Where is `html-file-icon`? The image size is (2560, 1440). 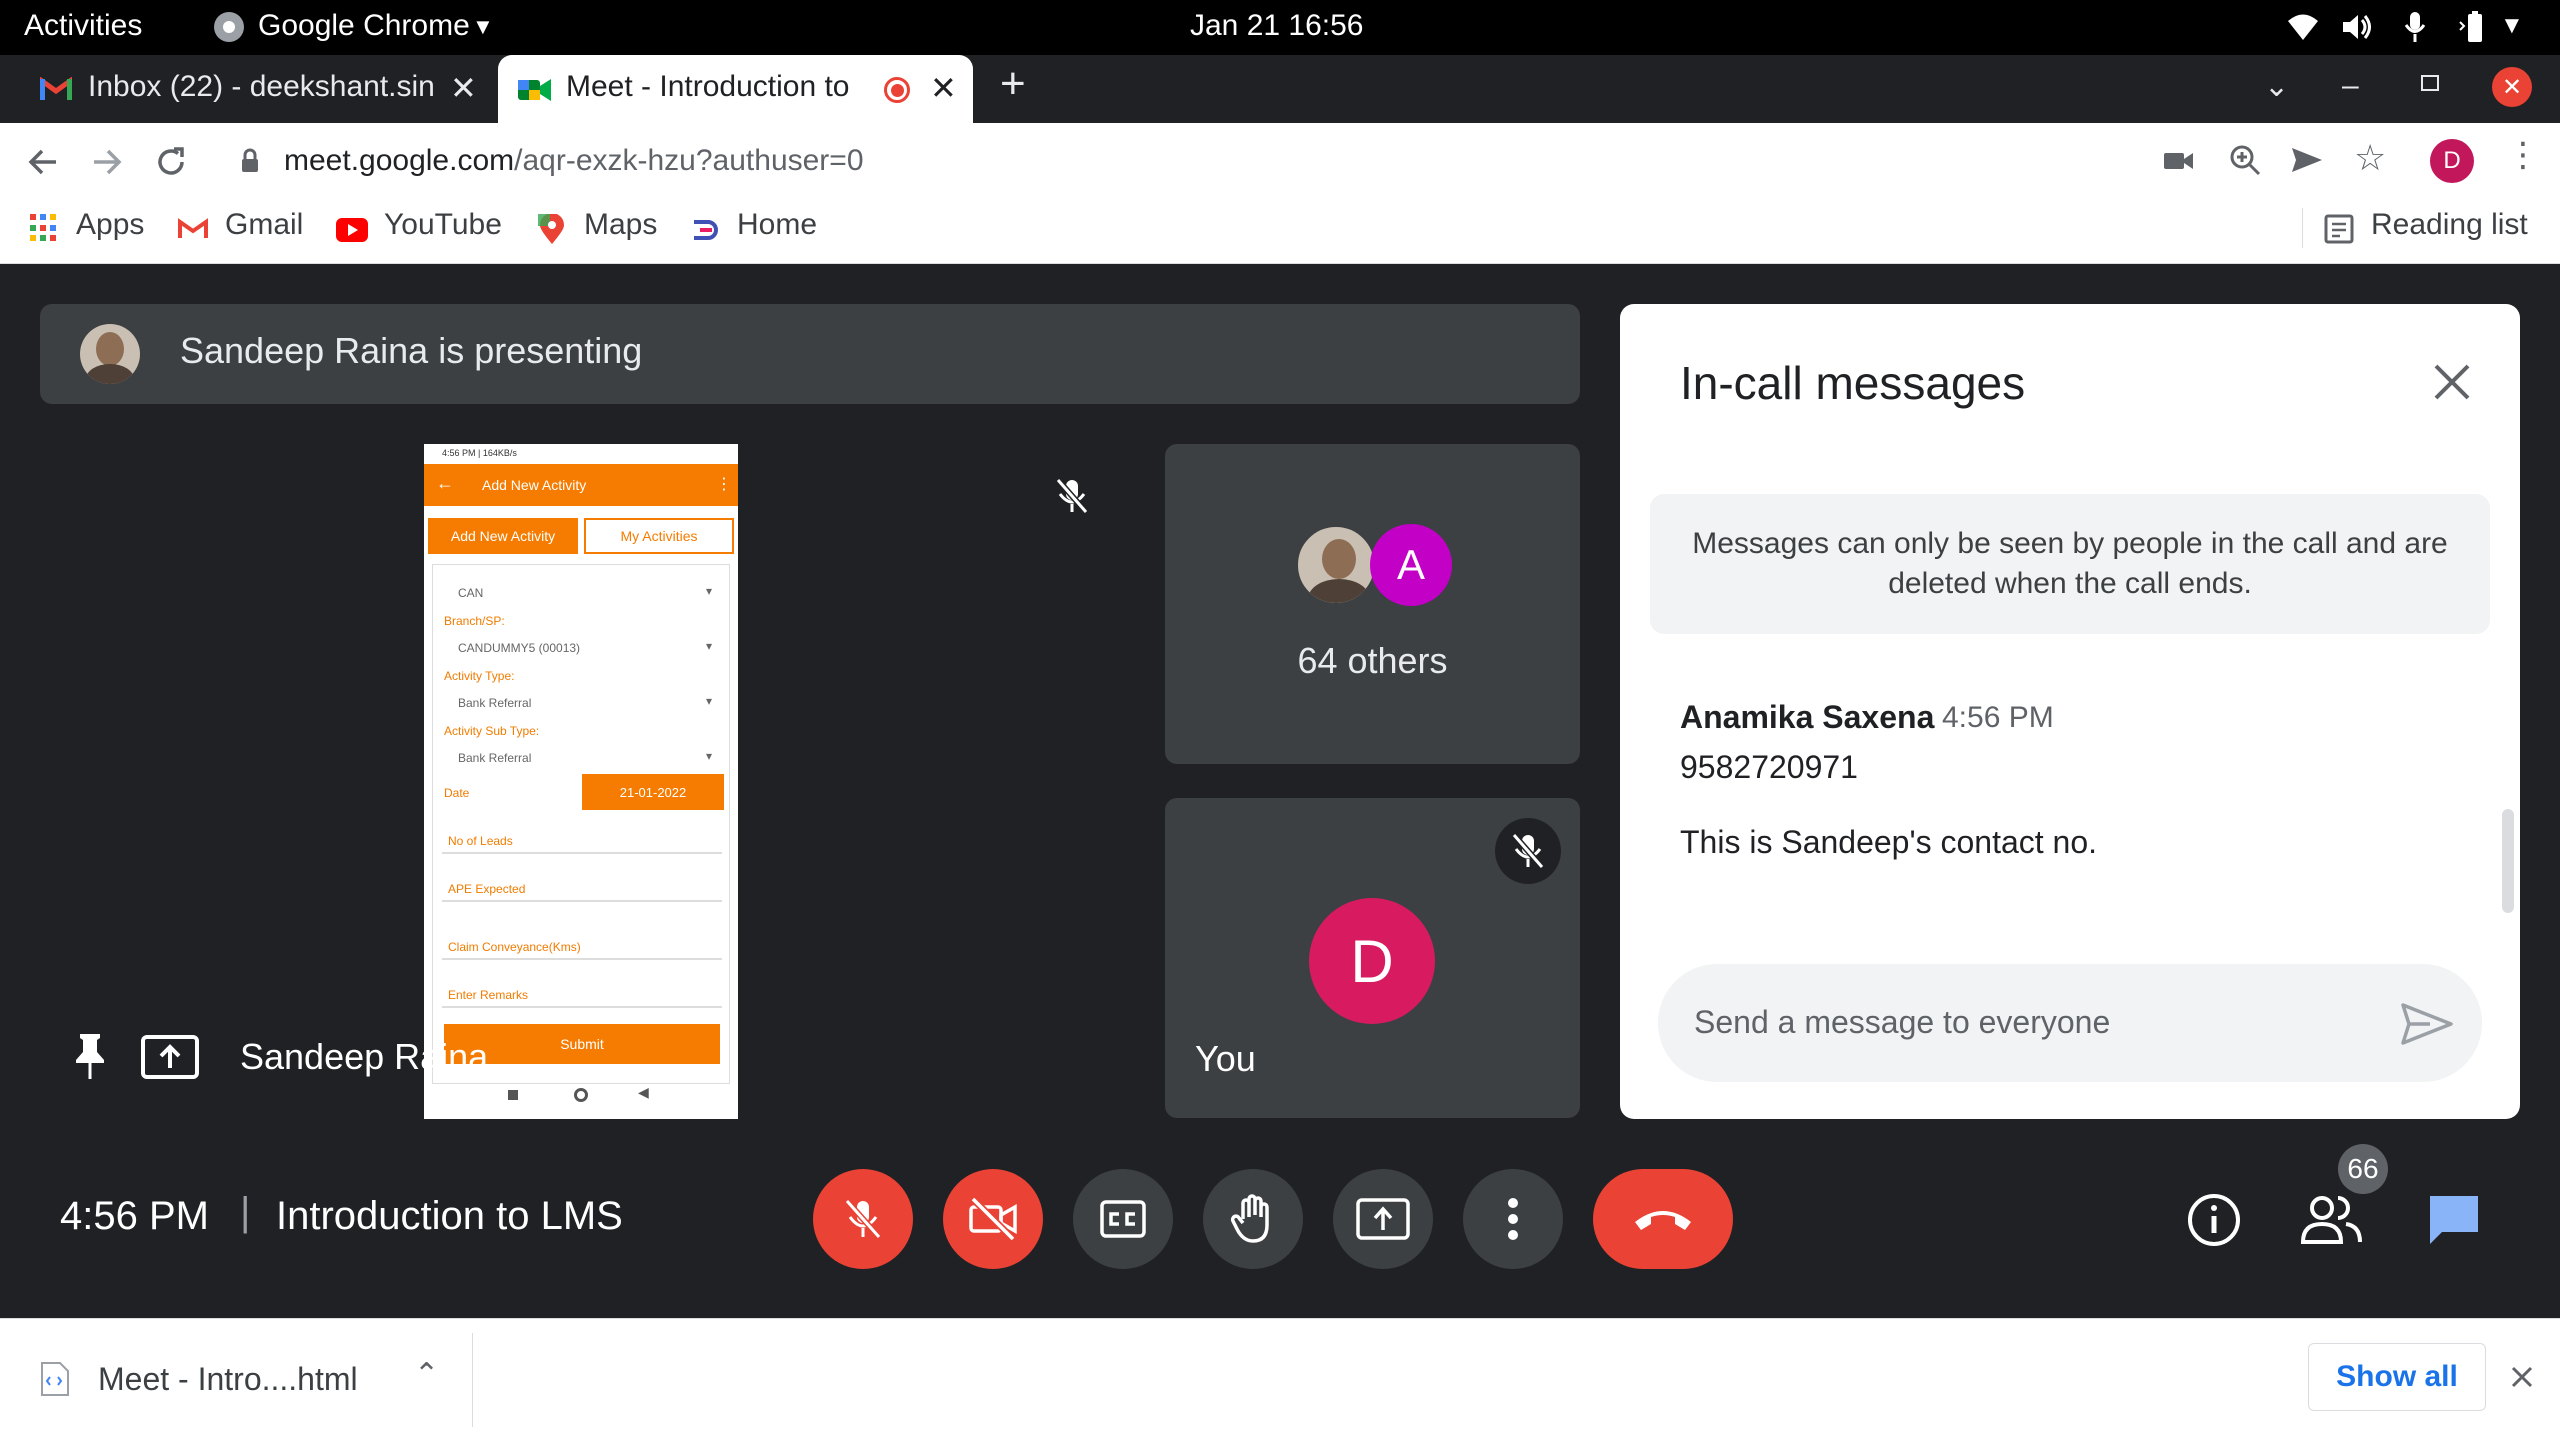
html-file-icon is located at coordinates (55, 1379).